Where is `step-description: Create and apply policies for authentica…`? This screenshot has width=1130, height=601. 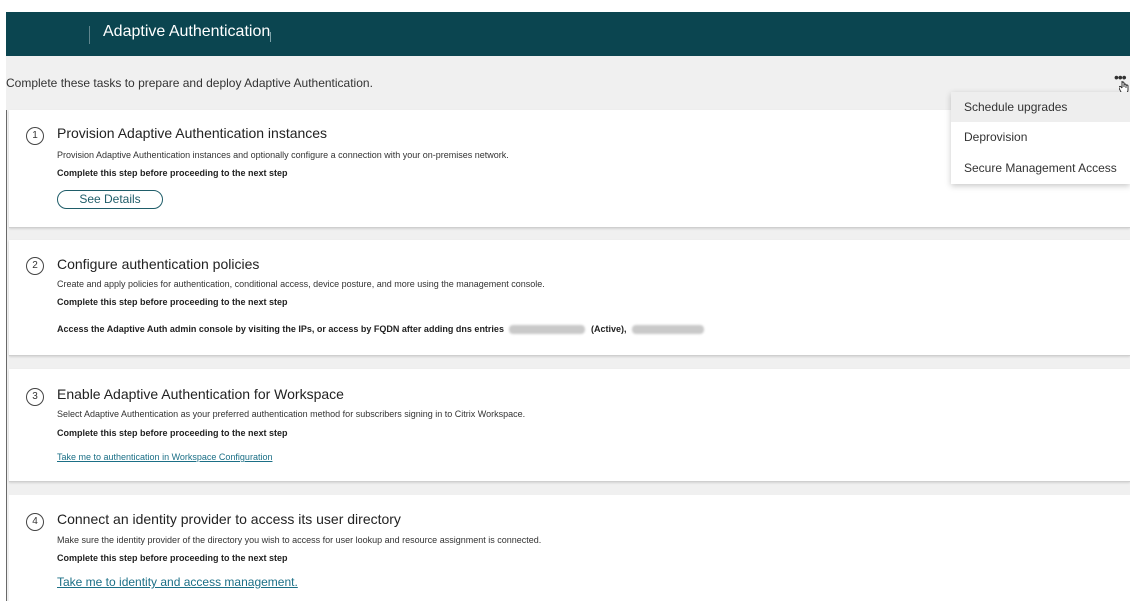 step-description: Create and apply policies for authentica… is located at coordinates (301, 284).